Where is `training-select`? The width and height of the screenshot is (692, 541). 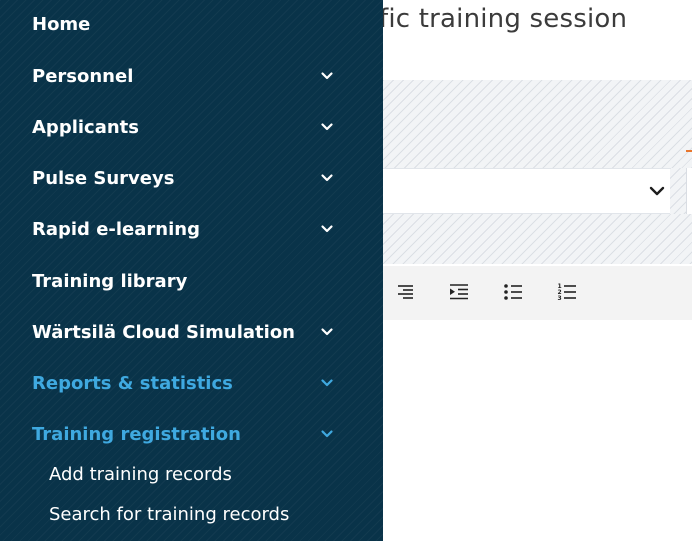 training-select is located at coordinates (526, 191).